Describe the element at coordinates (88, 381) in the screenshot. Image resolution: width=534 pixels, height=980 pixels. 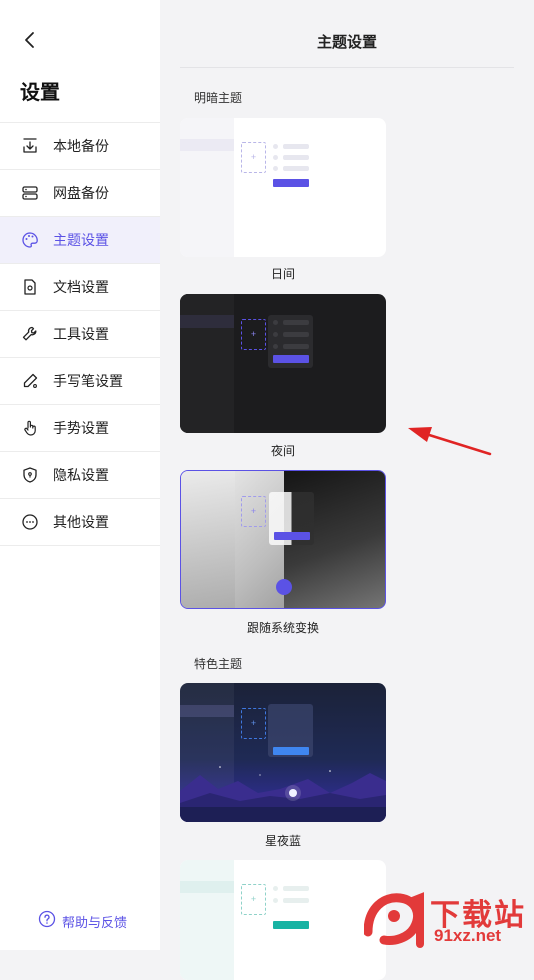
I see `menu-item-label: 手写笔设置` at that location.